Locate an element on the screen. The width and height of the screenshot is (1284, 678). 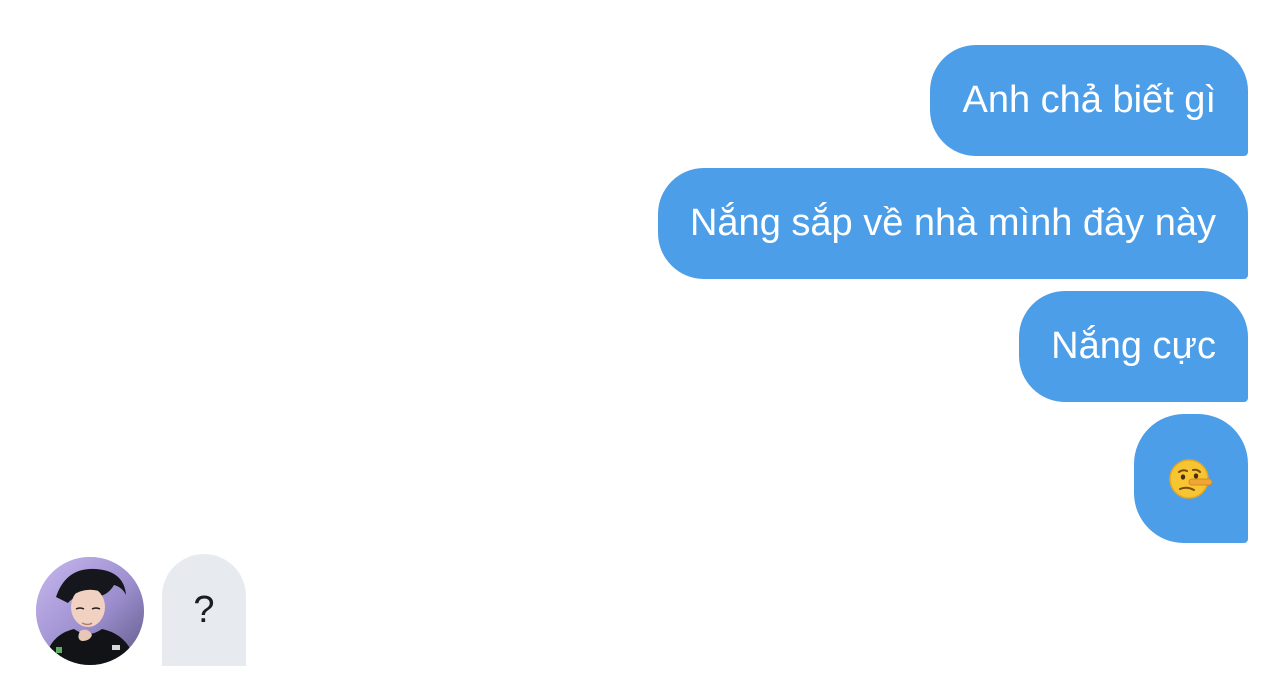
message-text: ? is located at coordinates (204, 609).